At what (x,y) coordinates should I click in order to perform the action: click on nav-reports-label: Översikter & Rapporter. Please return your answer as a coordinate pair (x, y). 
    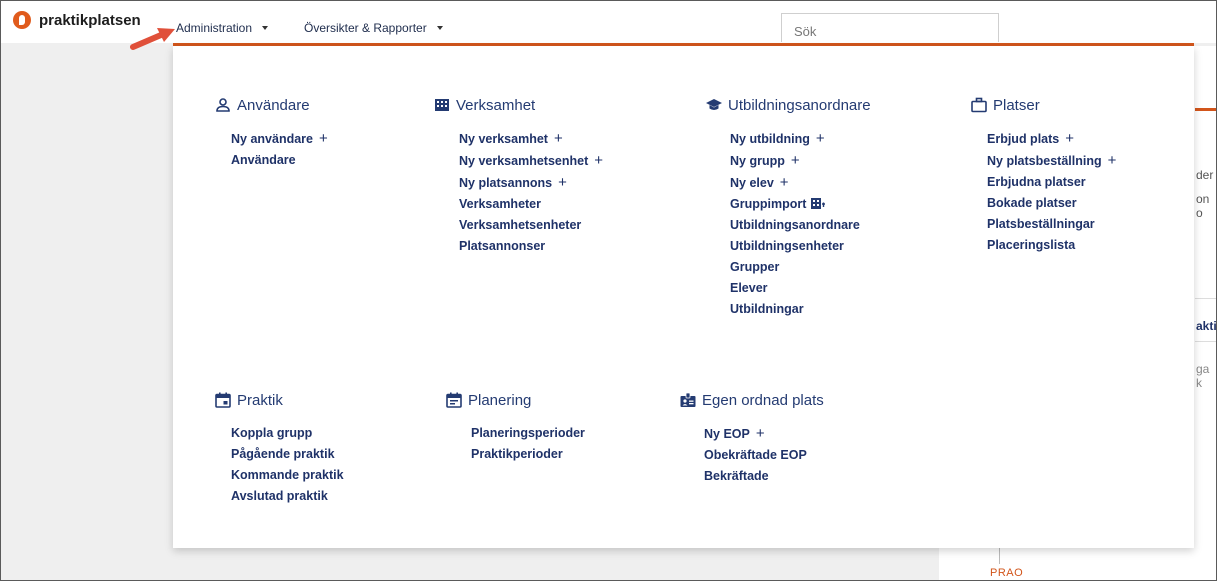
    Looking at the image, I should click on (365, 28).